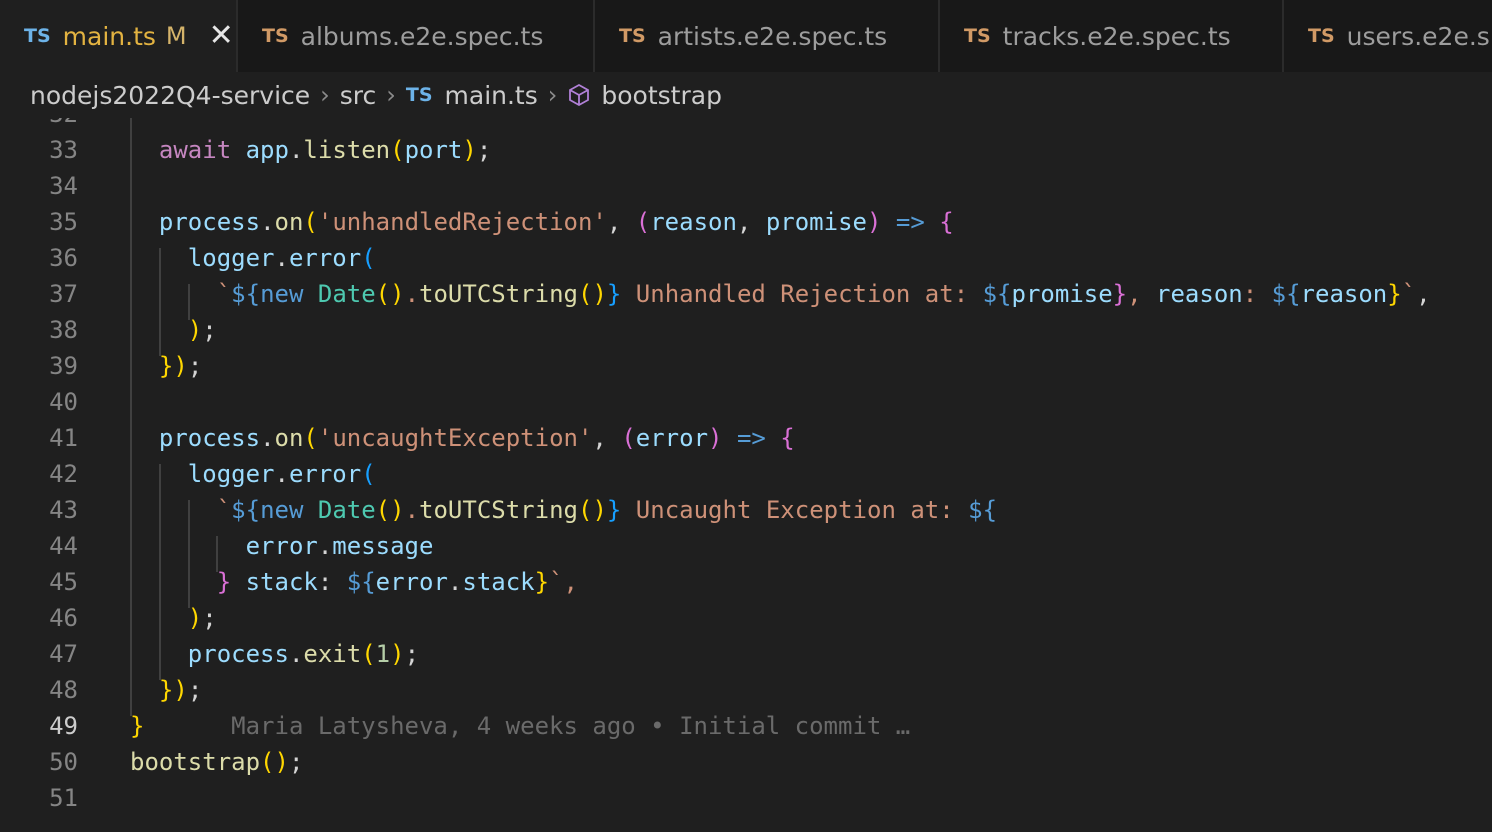 This screenshot has width=1492, height=832. I want to click on modified-indicator: M, so click(176, 36).